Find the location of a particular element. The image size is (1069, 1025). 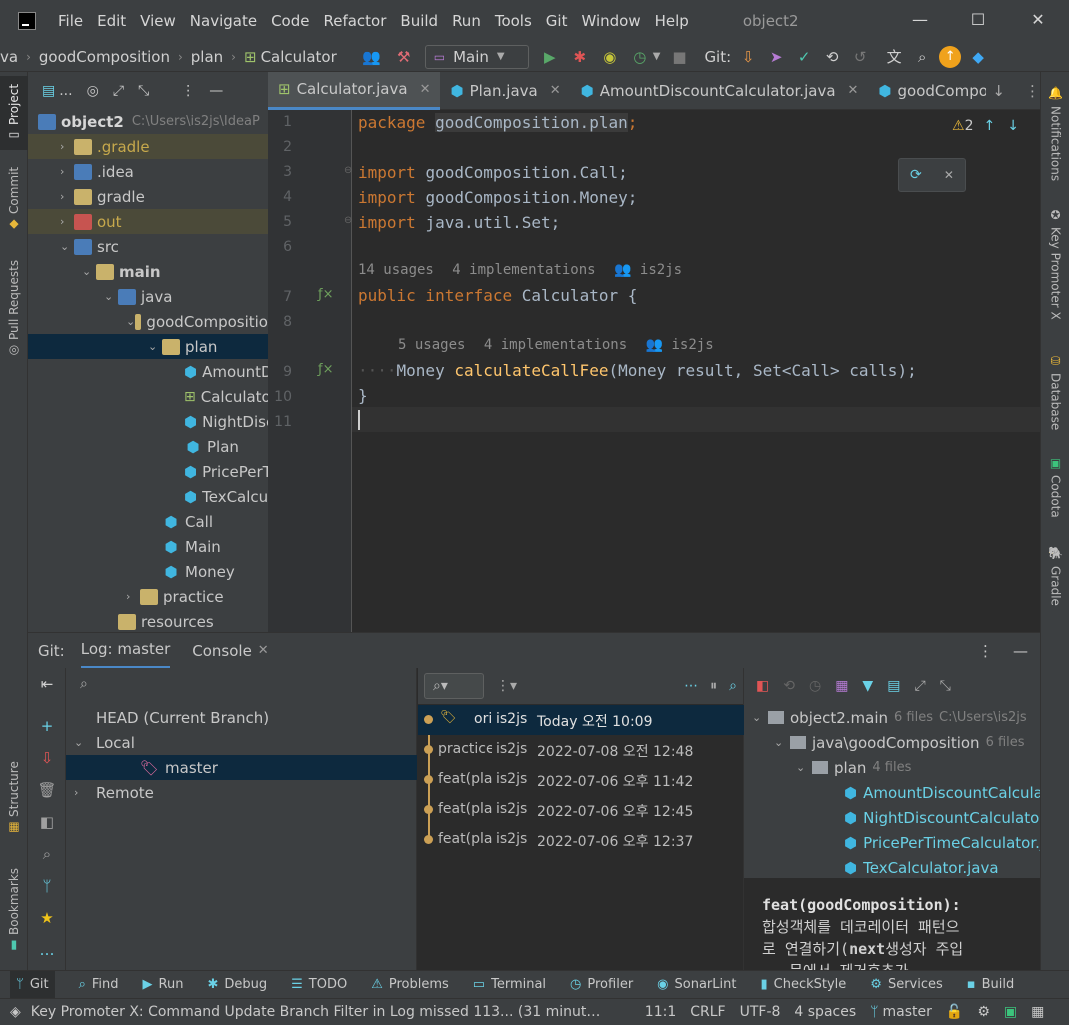

commit-row: practice is2js 2022-07-08 오전 12:48 is located at coordinates (581, 750).